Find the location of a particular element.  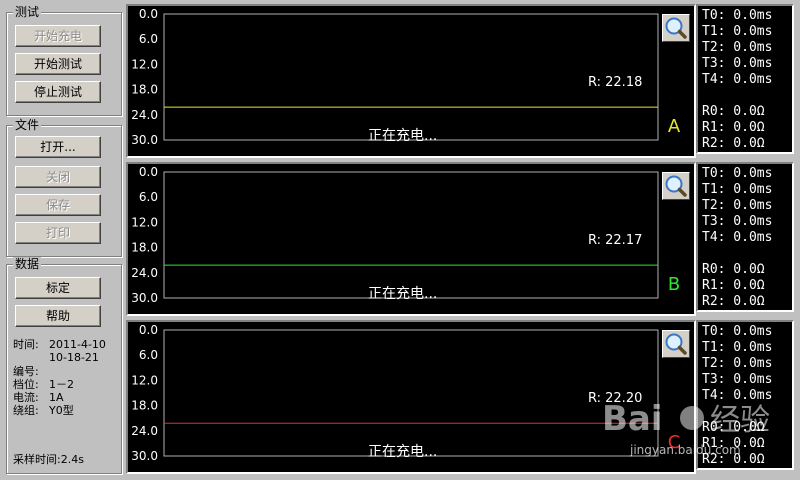

y-tick-label-a: 6.0 is located at coordinates (148, 39).